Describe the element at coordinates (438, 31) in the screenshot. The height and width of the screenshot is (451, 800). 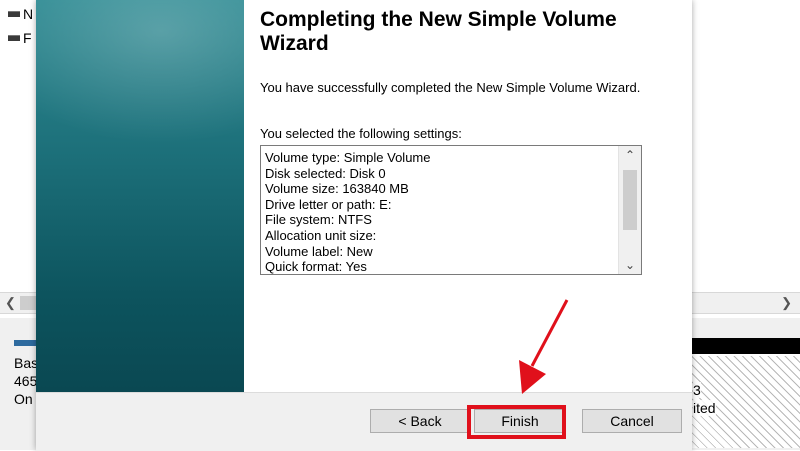
I see `wizard-title: Completing the New Simple Volume Wizard` at that location.